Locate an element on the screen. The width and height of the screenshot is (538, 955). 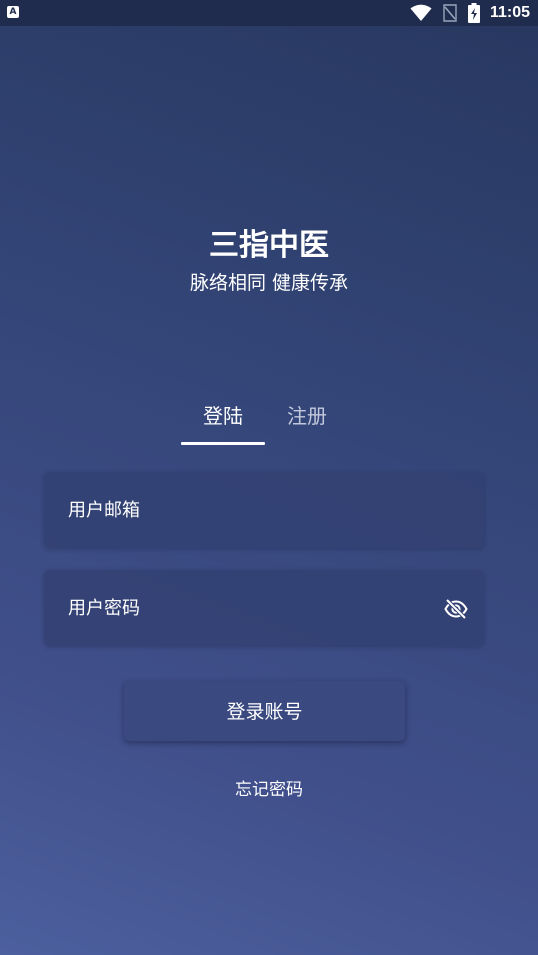
auth-tabs: 登陆 注册 is located at coordinates (260, 422).